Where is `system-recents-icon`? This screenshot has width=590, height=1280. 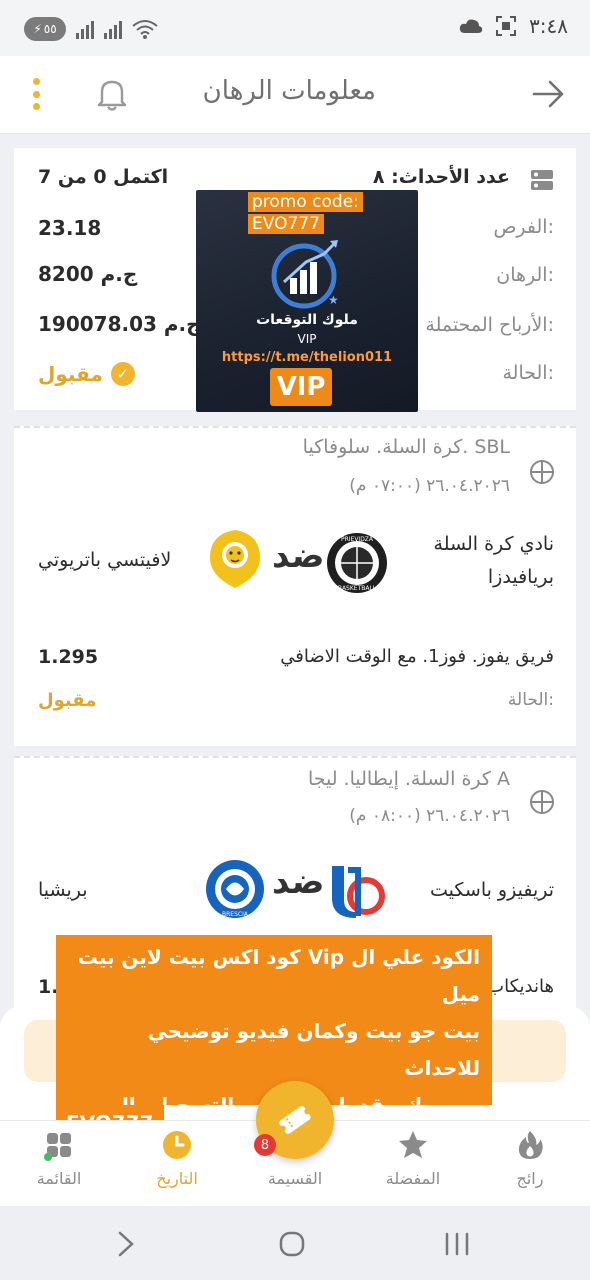 system-recents-icon is located at coordinates (457, 1244).